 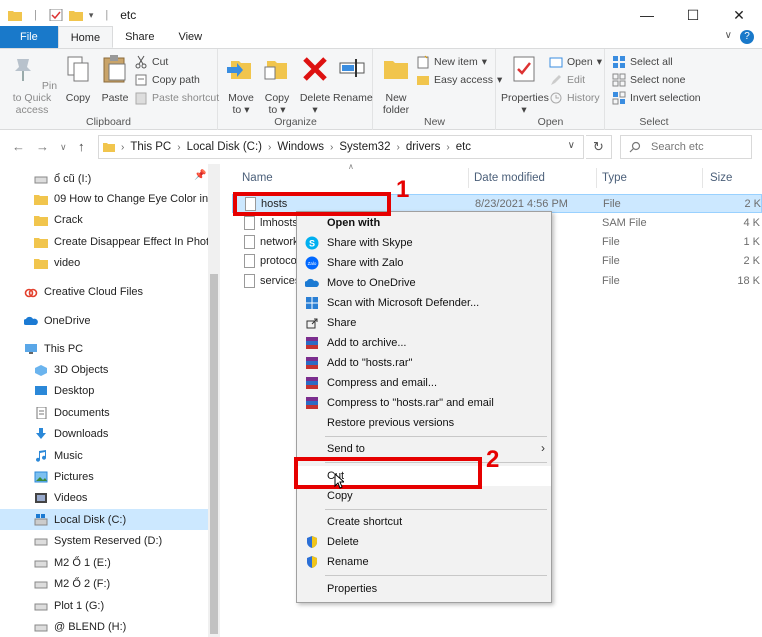 I want to click on breadcrumb-local-disk: Local Disk (C:), so click(x=224, y=147).